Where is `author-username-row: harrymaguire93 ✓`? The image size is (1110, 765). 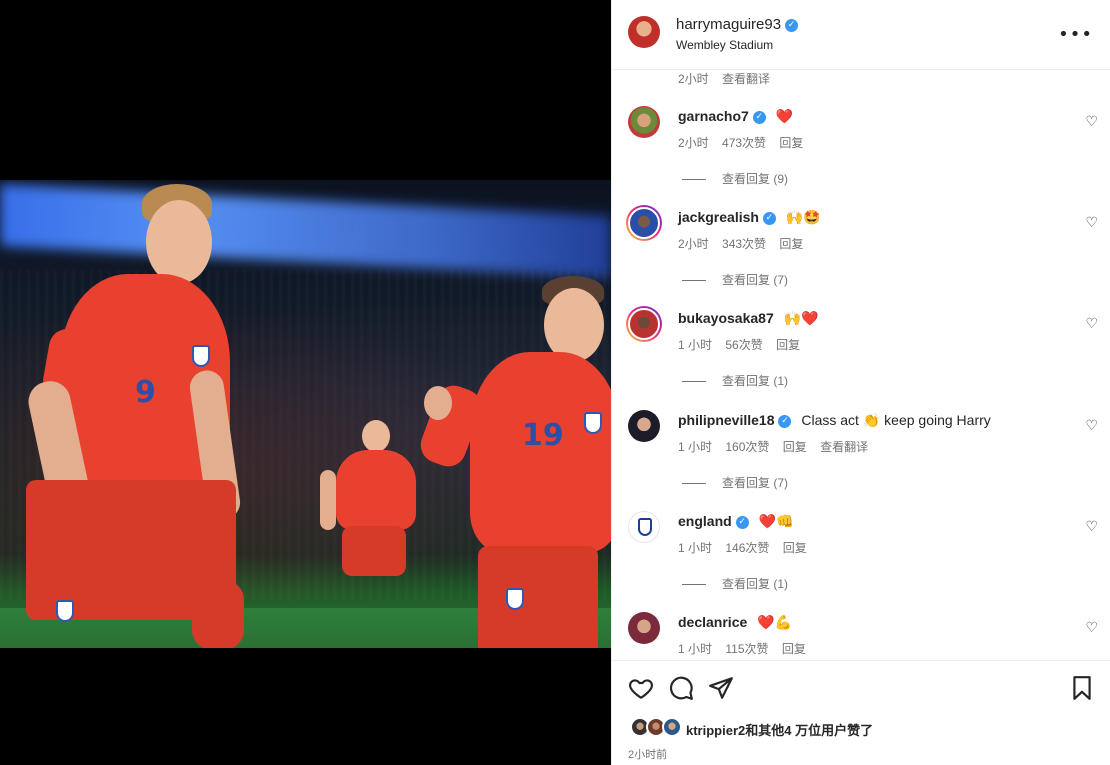
author-username-row: harrymaguire93 ✓ is located at coordinates (737, 24).